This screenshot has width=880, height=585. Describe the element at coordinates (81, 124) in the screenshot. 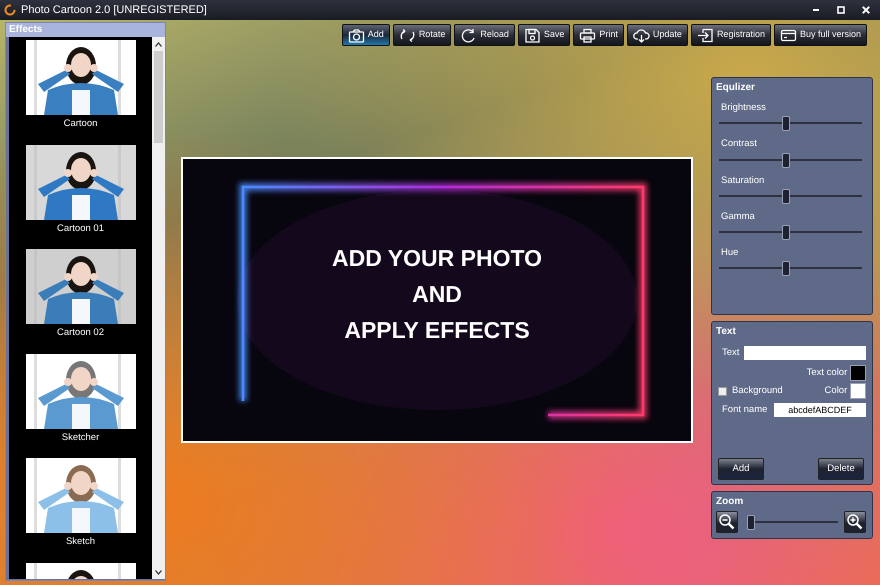

I see `effect-label: Cartoon` at that location.